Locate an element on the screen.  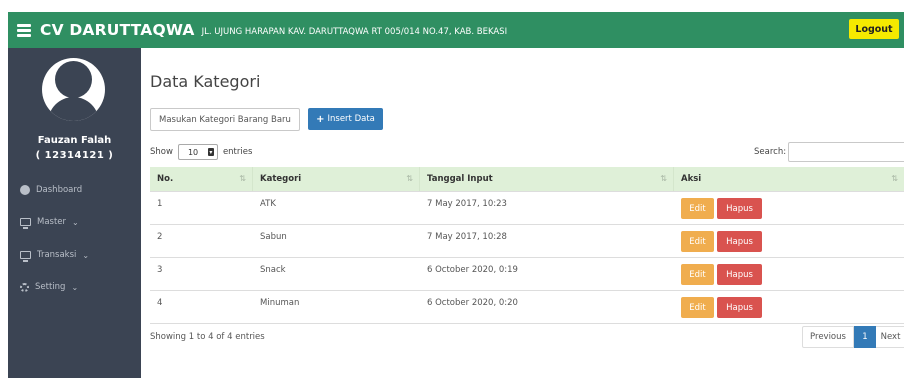
category-input: Masukan Kategori Barang Baru is located at coordinates (225, 119).